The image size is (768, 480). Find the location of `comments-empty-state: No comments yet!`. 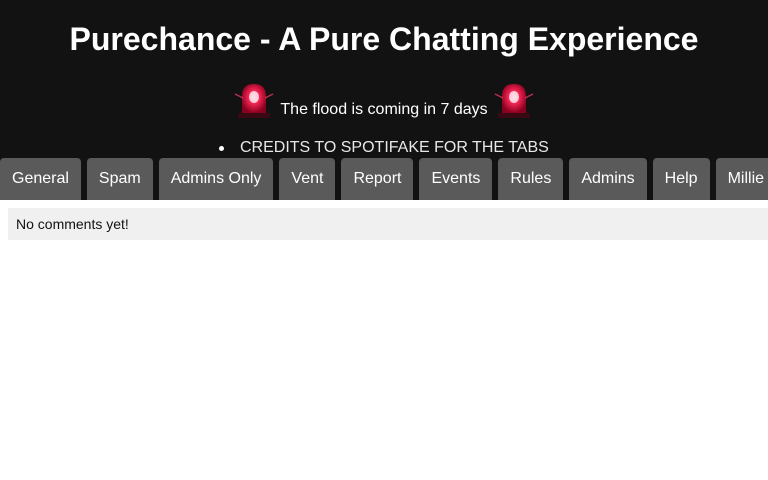

comments-empty-state: No comments yet! is located at coordinates (388, 224).